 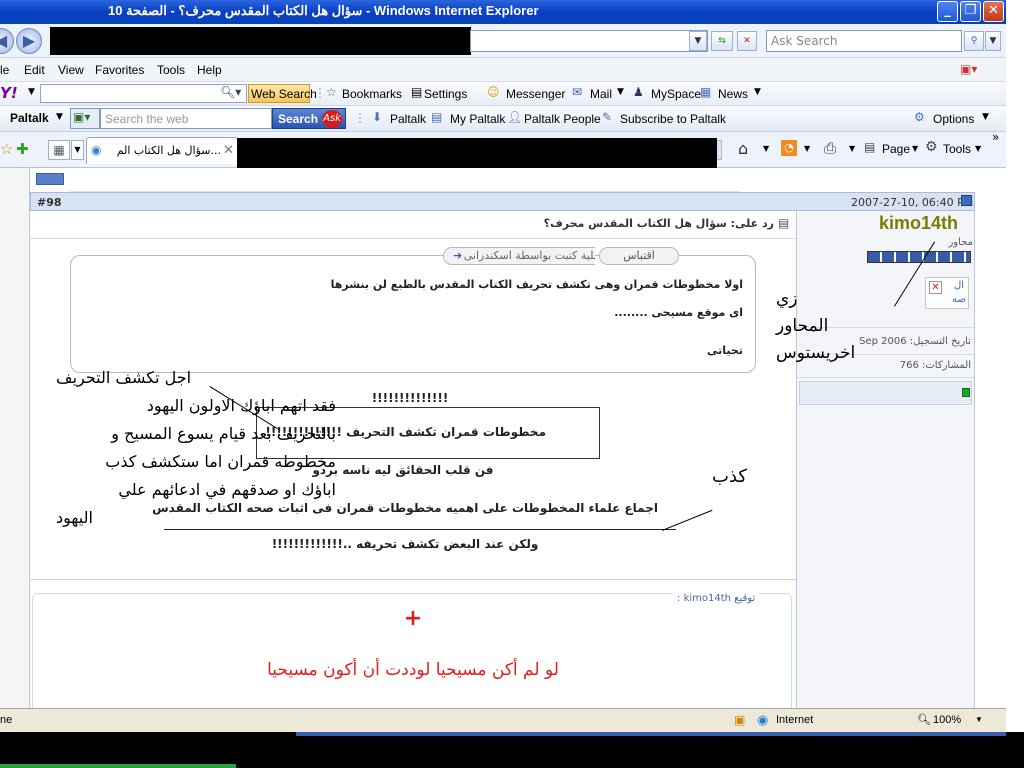 I want to click on mypaltalk-link: My Paltalk, so click(x=477, y=119).